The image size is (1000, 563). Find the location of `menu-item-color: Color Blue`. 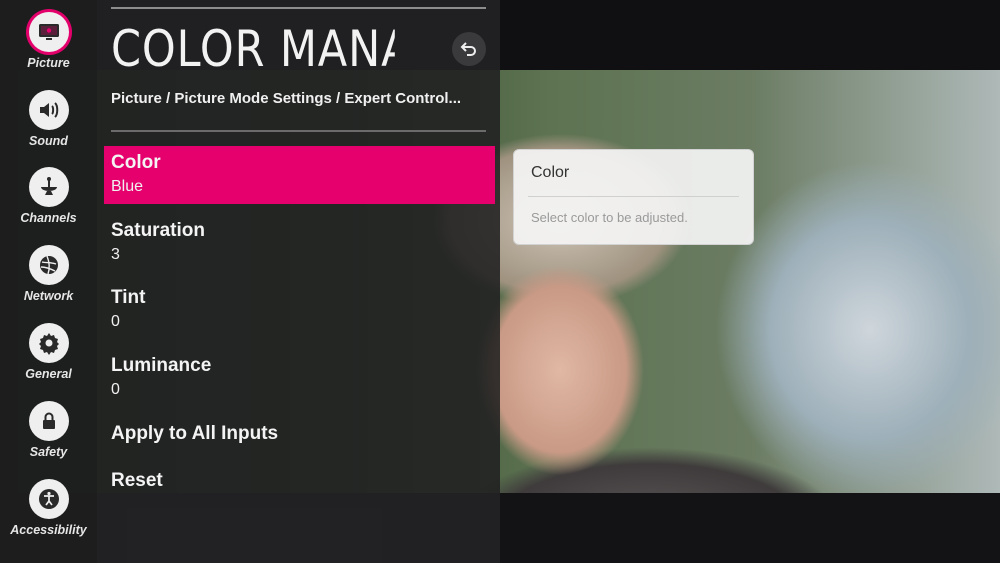

menu-item-color: Color Blue is located at coordinates (299, 175).